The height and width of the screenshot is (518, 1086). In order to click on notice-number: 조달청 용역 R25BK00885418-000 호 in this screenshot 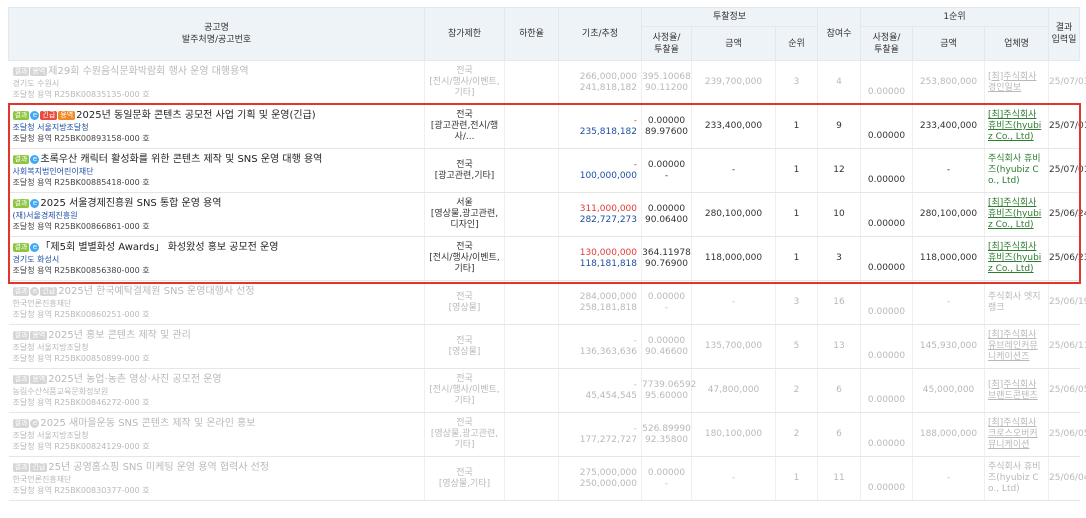, I will do `click(81, 182)`.